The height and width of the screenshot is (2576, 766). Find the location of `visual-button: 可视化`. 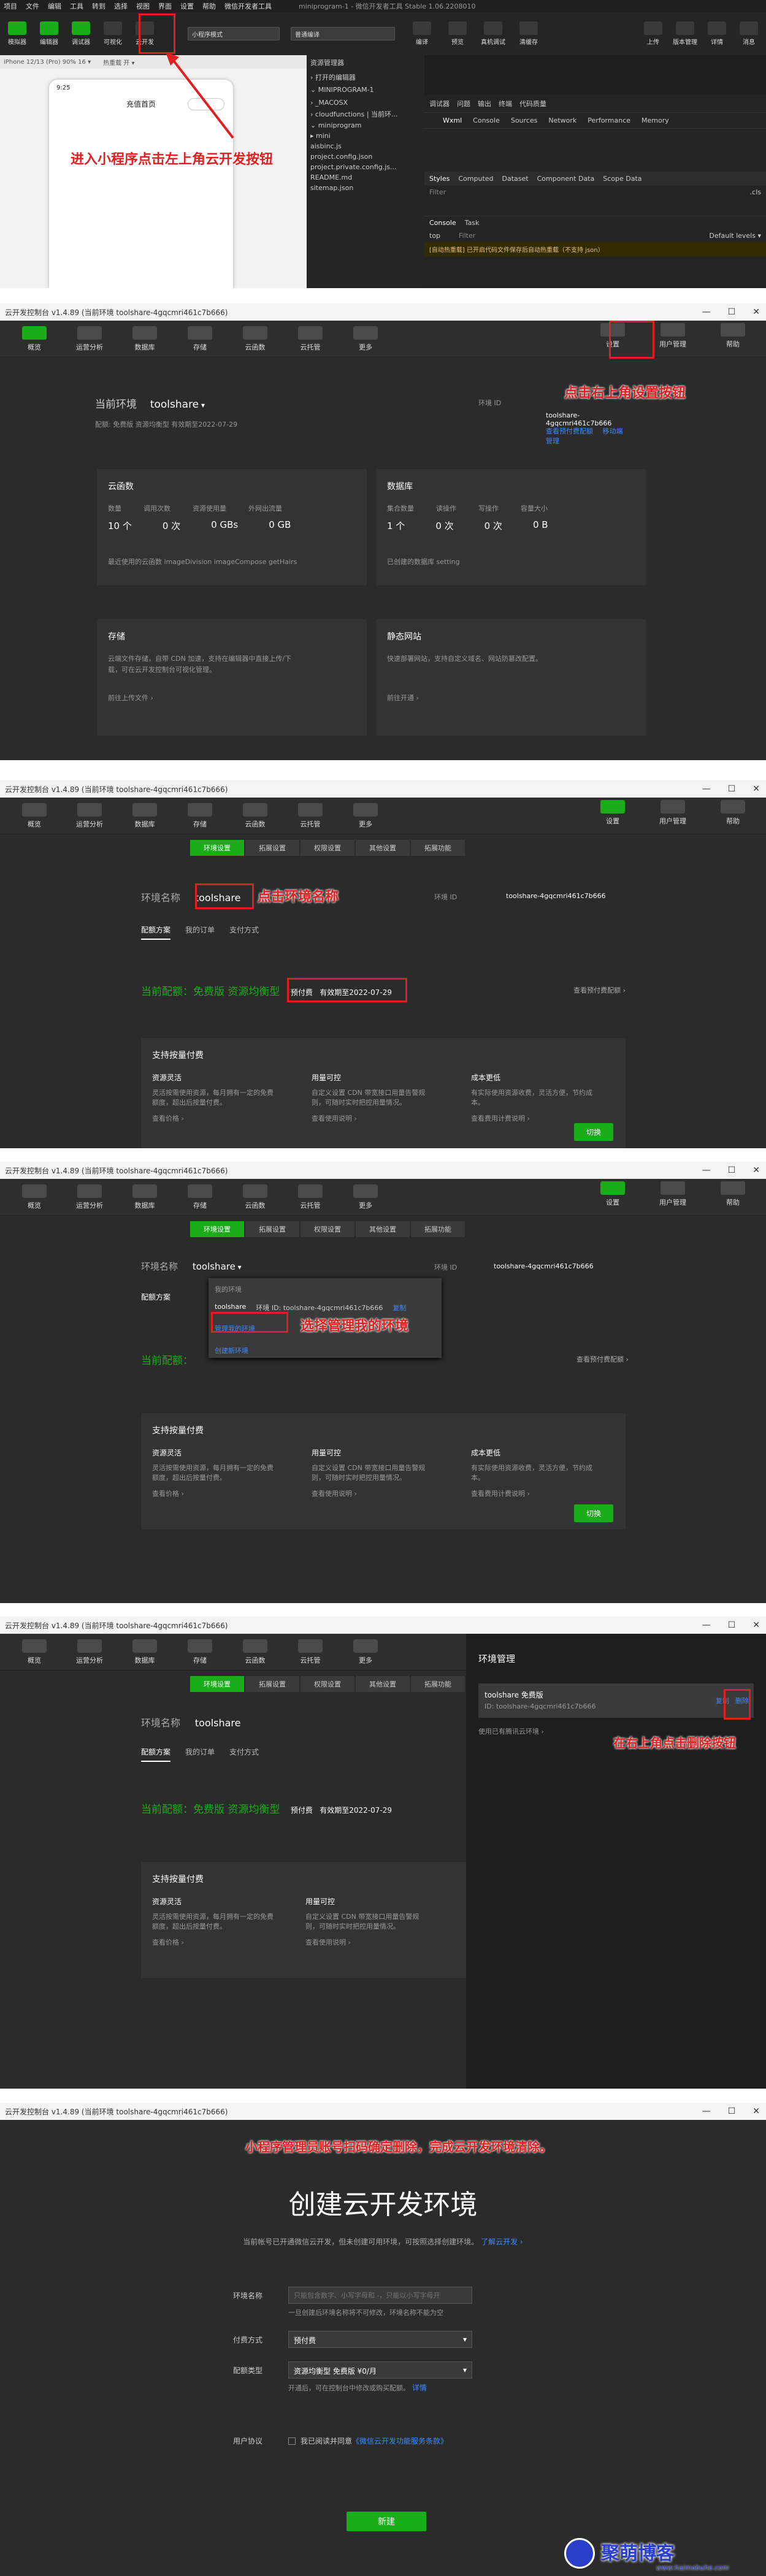

visual-button: 可视化 is located at coordinates (112, 33).